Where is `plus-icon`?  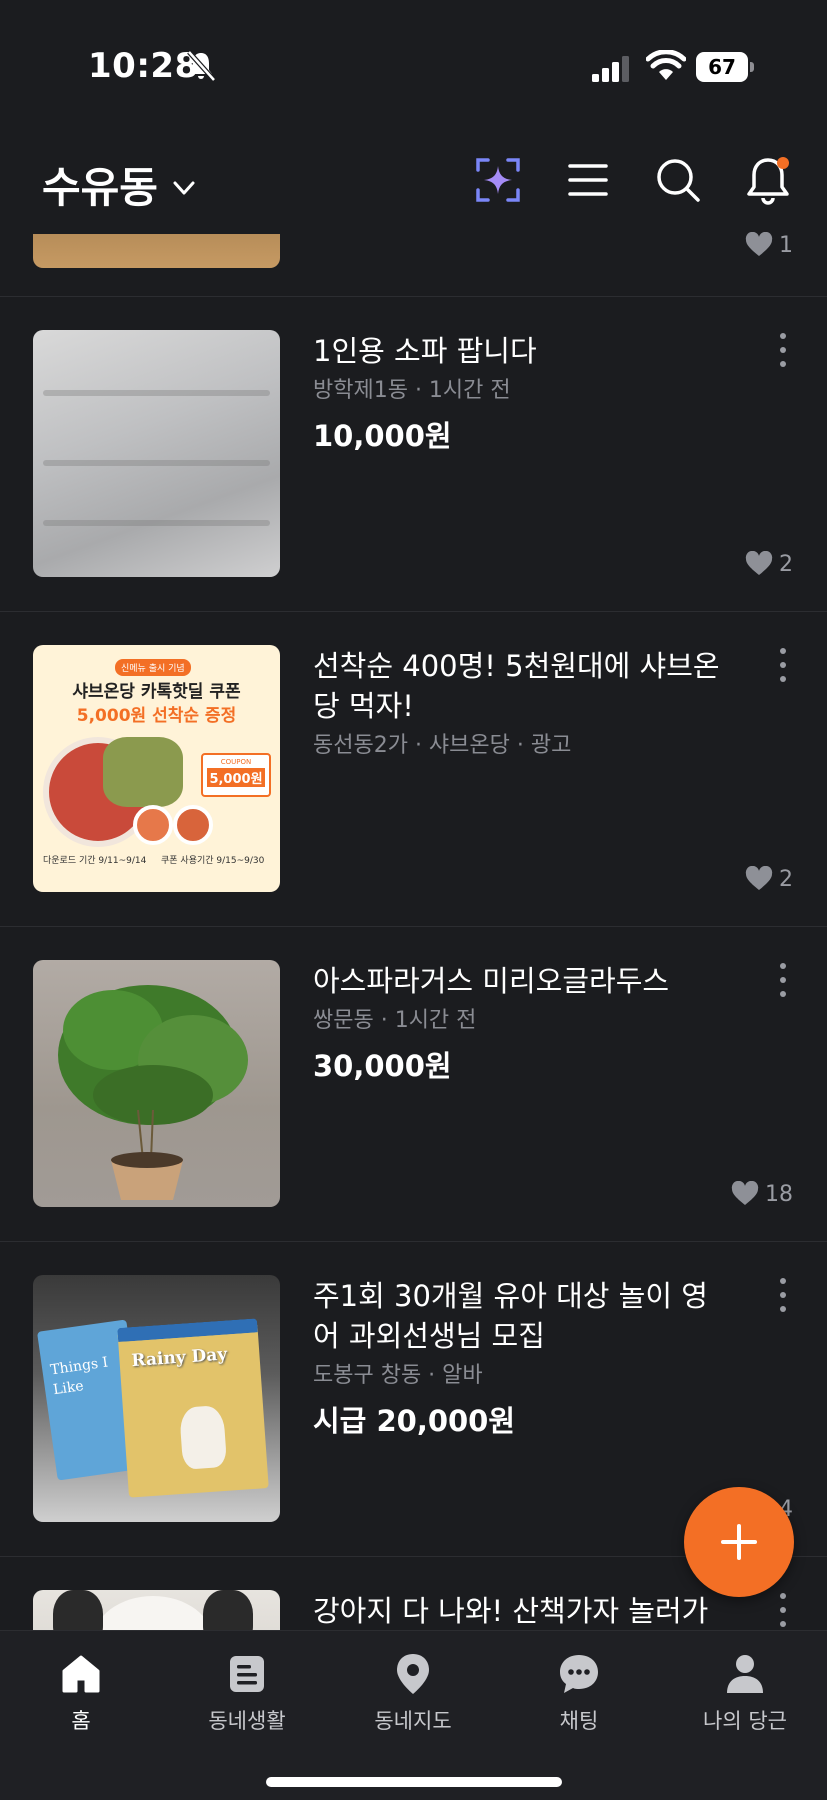 plus-icon is located at coordinates (739, 1542).